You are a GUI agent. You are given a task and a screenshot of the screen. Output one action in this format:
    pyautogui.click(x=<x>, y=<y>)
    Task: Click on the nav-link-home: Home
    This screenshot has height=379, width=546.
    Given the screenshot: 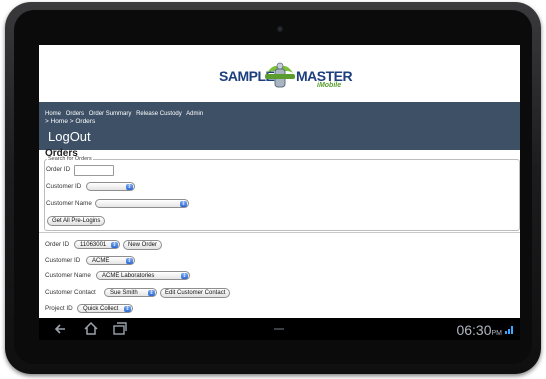 What is the action you would take?
    pyautogui.click(x=53, y=114)
    